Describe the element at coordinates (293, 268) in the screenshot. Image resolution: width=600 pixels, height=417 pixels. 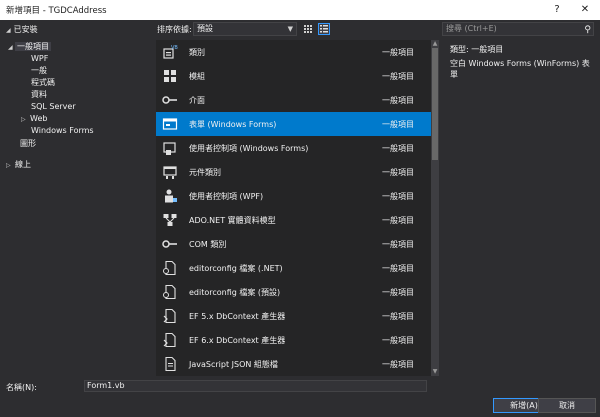
I see `list-item: editorconfig 檔案 (.NET) 一般項目` at that location.